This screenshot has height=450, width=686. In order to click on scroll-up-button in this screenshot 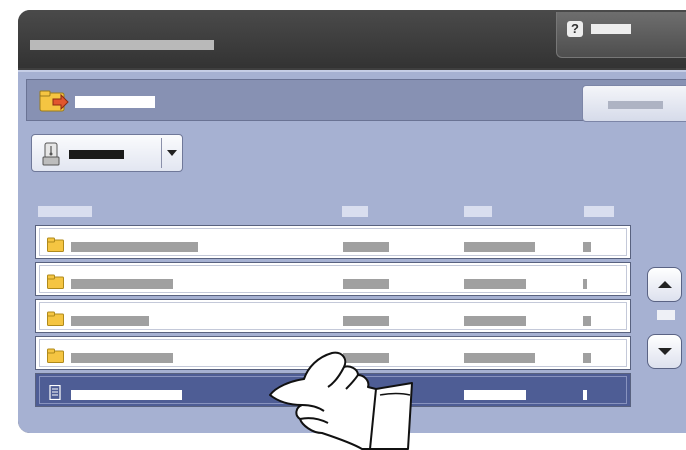, I will do `click(664, 284)`.